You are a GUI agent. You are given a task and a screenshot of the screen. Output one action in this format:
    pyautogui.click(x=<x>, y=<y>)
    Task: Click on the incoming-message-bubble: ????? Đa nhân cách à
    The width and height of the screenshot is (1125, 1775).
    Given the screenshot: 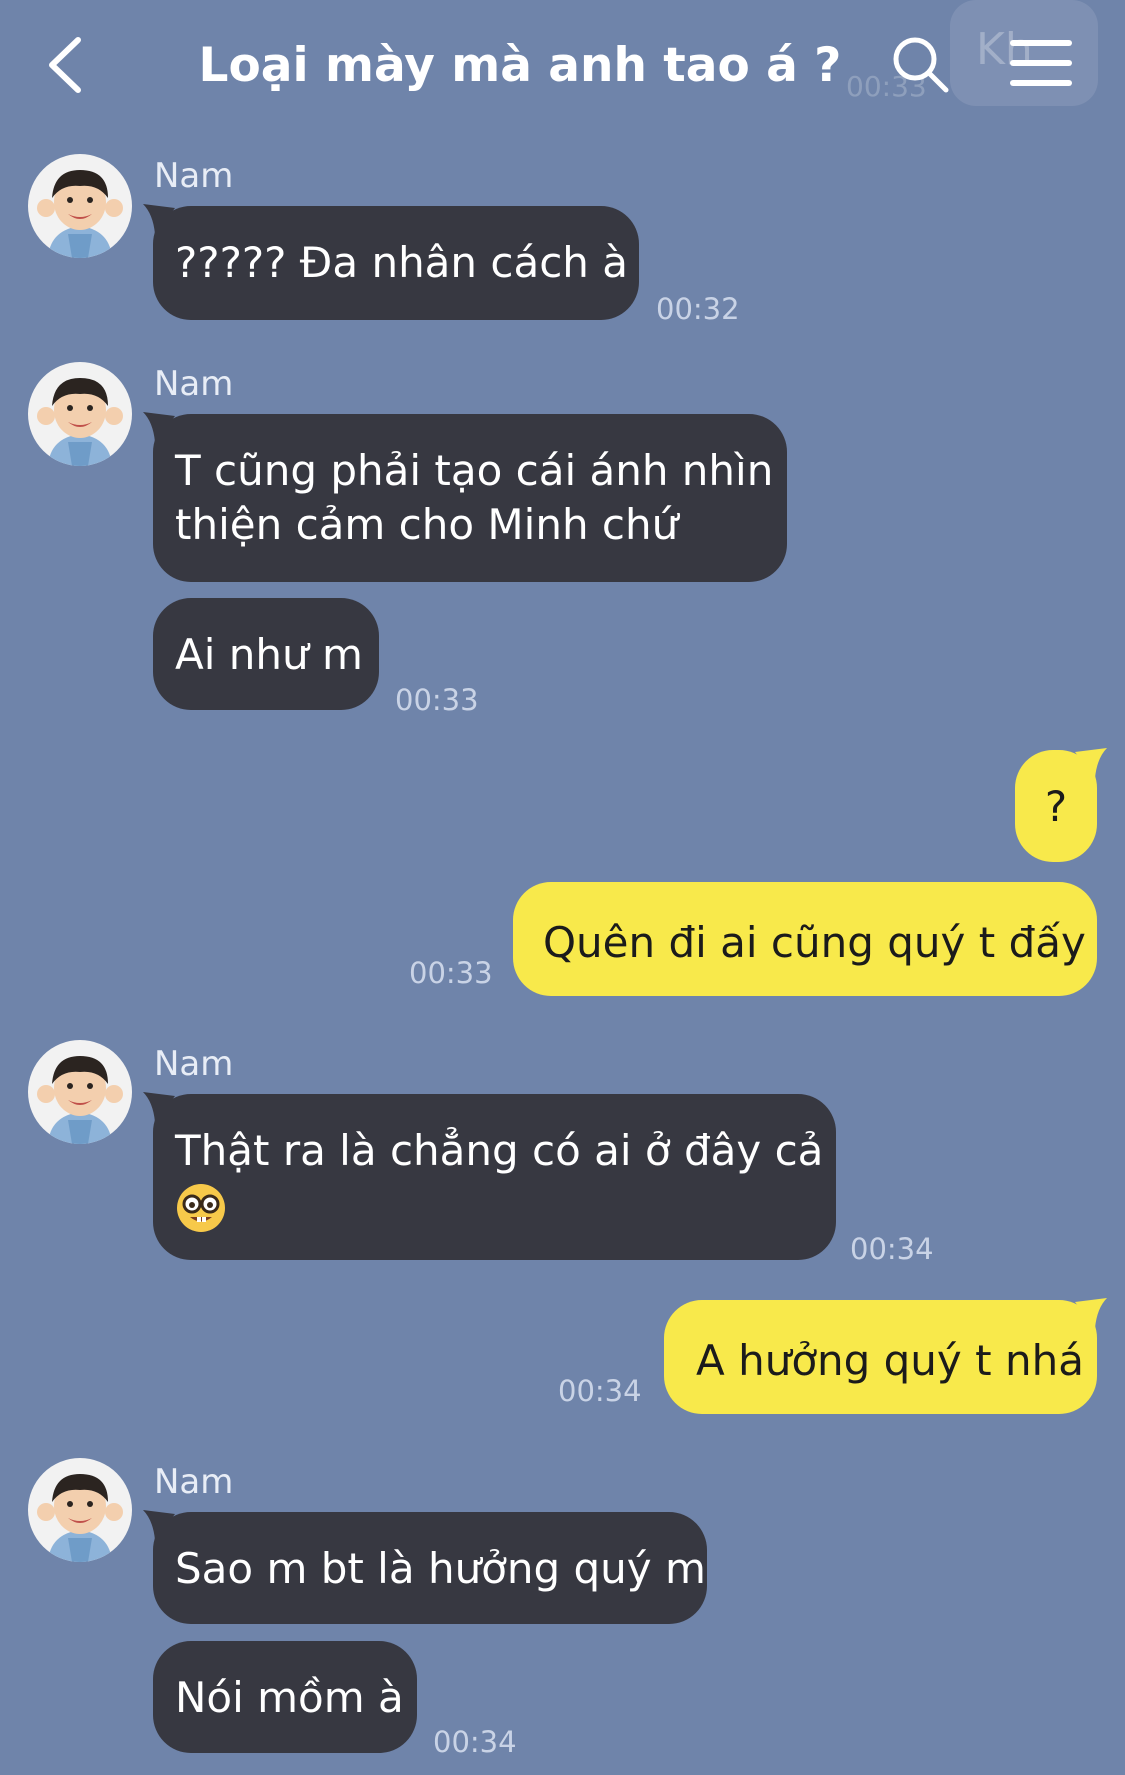 What is the action you would take?
    pyautogui.click(x=391, y=262)
    